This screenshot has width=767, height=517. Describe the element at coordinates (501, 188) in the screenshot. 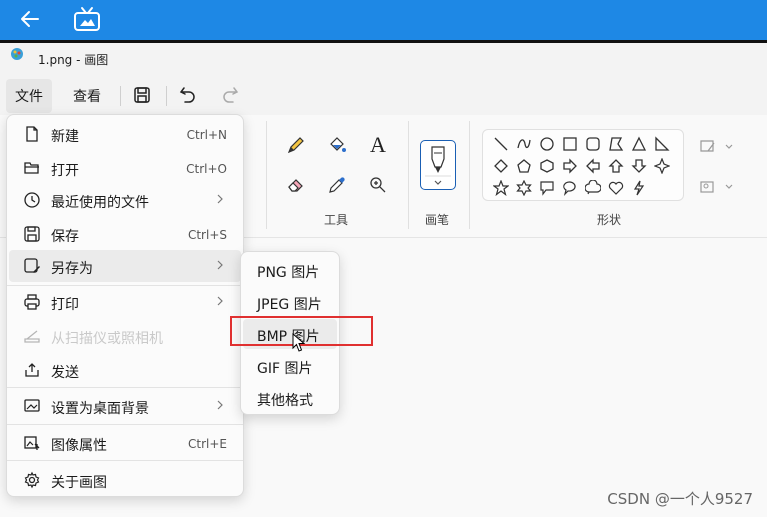

I see `five-point-star-shape` at that location.